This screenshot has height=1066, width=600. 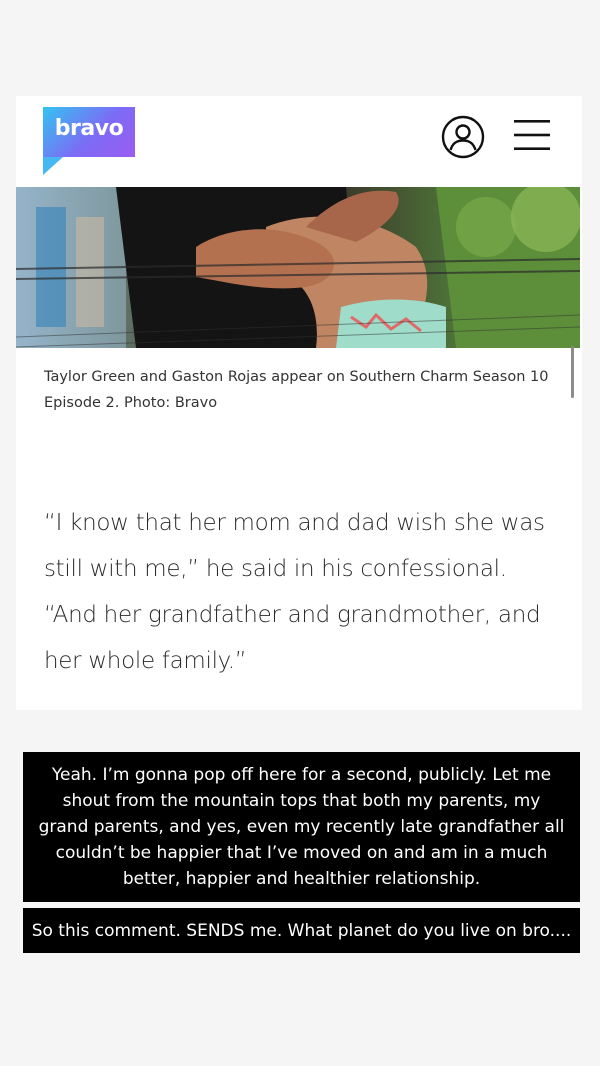 I want to click on account-button, so click(x=463, y=137).